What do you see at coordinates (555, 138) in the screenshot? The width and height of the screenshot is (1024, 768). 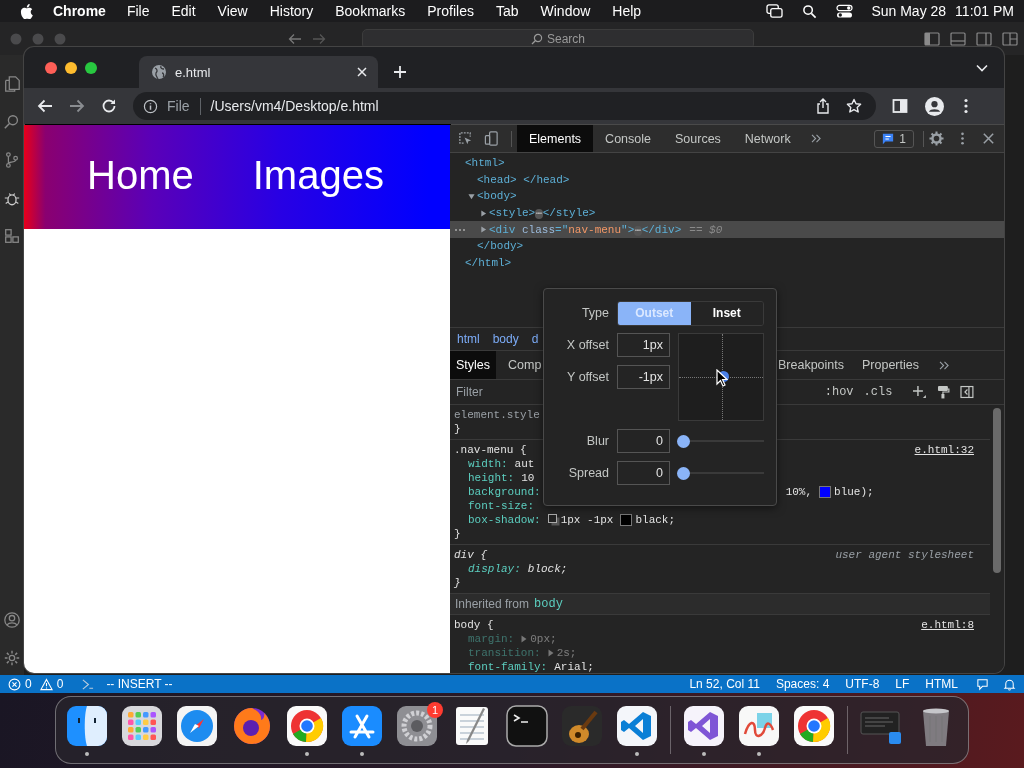 I see `devtools-tab: Elements` at bounding box center [555, 138].